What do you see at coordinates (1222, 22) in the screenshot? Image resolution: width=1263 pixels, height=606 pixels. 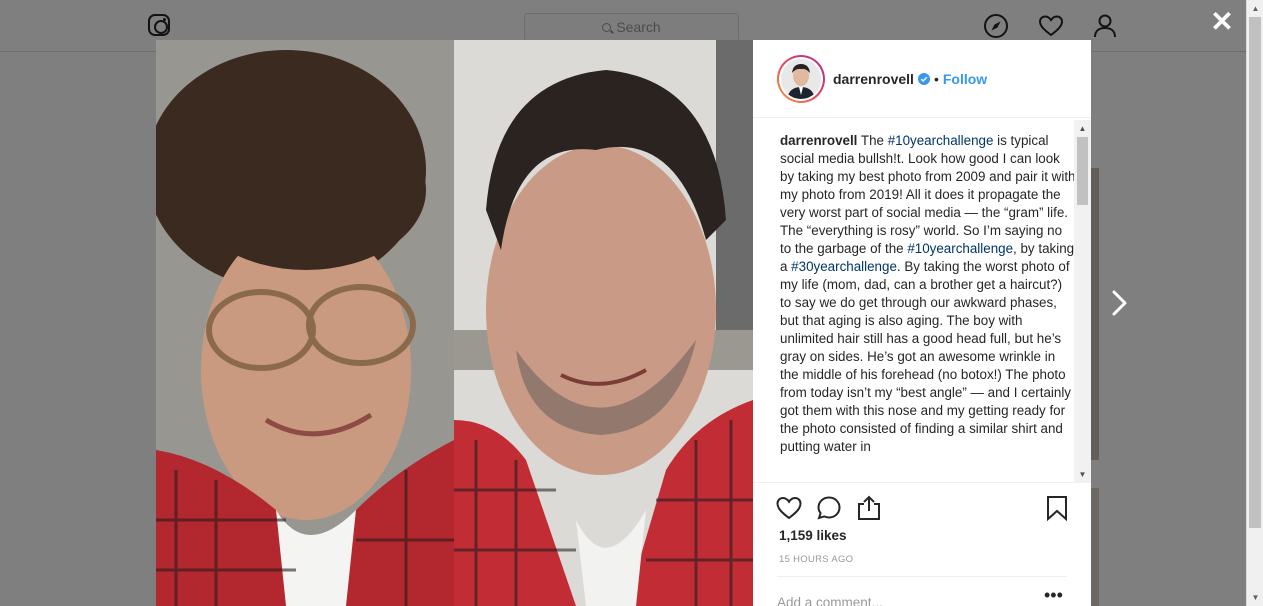 I see `close-modal-button: ✕` at bounding box center [1222, 22].